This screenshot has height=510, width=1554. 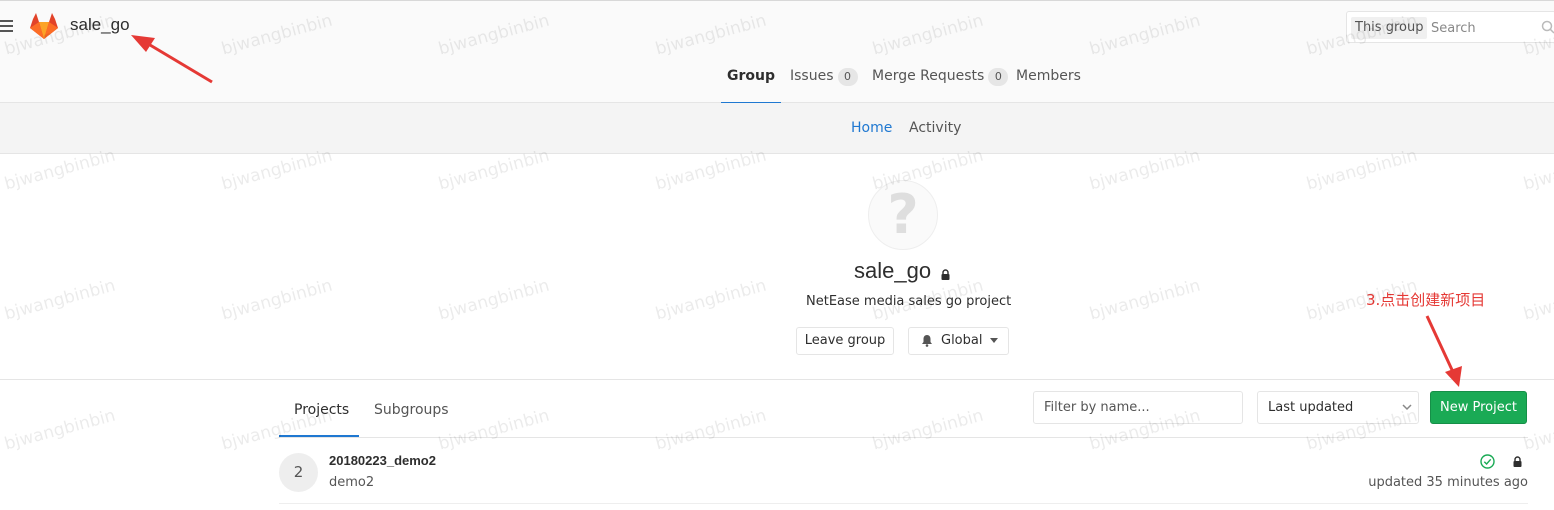 What do you see at coordinates (777, 379) in the screenshot?
I see `section-divider` at bounding box center [777, 379].